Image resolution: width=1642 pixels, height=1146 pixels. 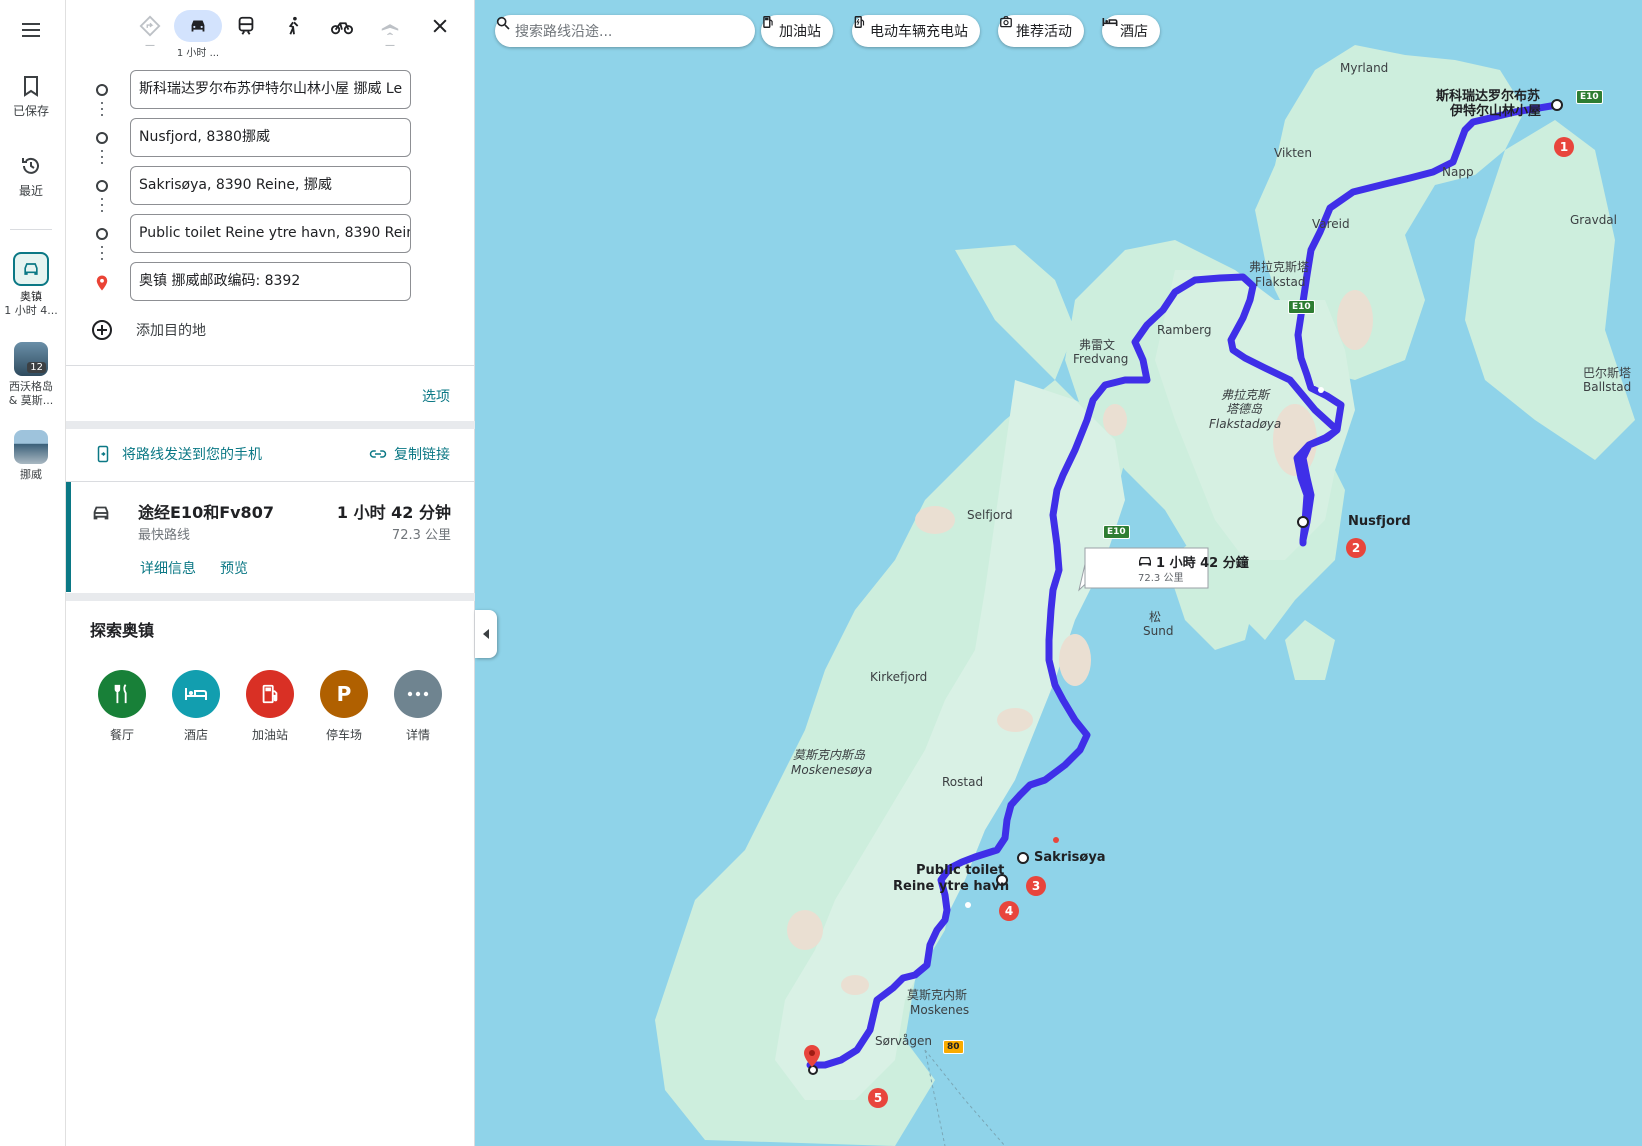 I want to click on chip-things-to-do: 推荐活动, so click(x=1041, y=31).